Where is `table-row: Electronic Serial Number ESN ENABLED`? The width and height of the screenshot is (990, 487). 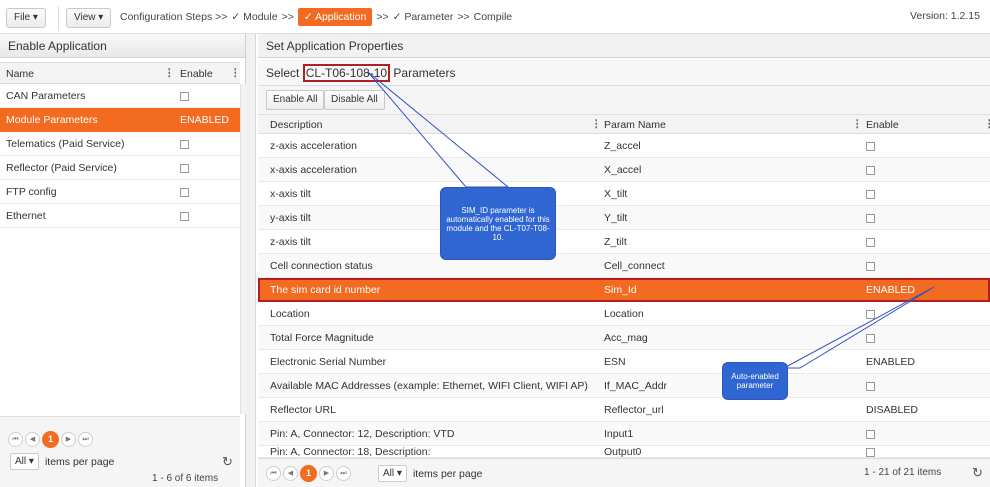
table-row: Electronic Serial Number ESN ENABLED is located at coordinates (624, 362).